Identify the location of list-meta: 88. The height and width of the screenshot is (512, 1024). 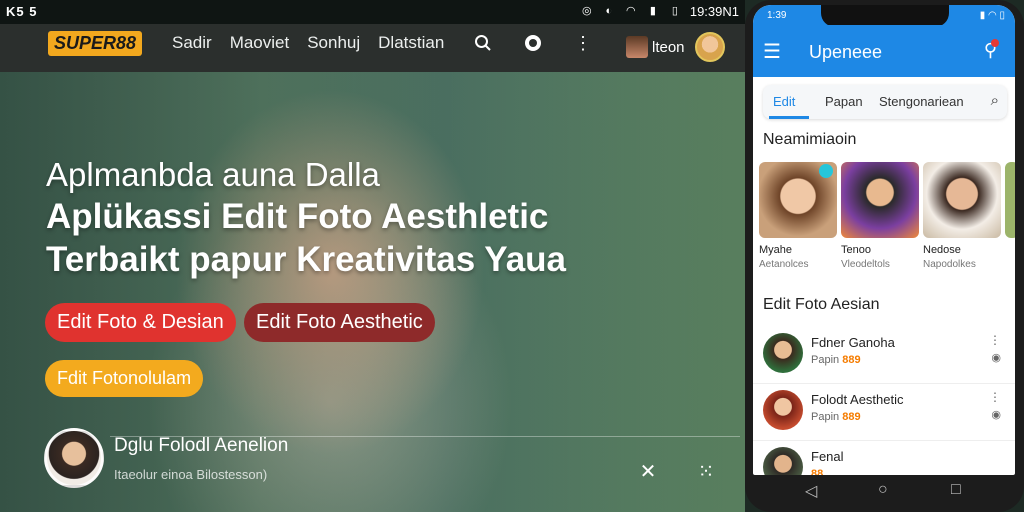
(817, 471).